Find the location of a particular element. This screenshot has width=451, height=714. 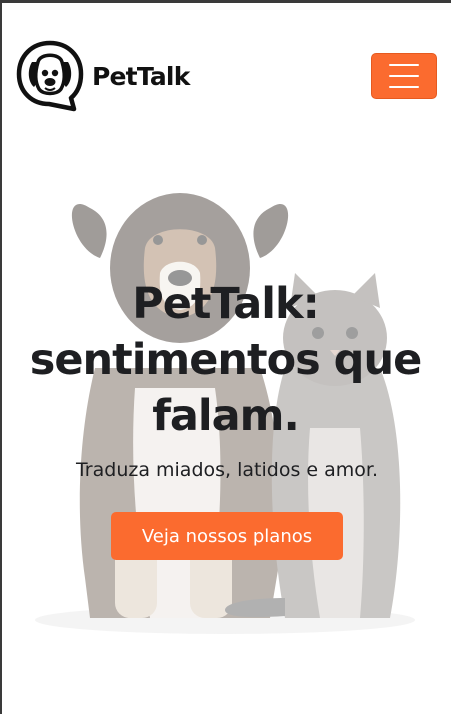

hero-title-line: sentimentos que is located at coordinates (225, 360).